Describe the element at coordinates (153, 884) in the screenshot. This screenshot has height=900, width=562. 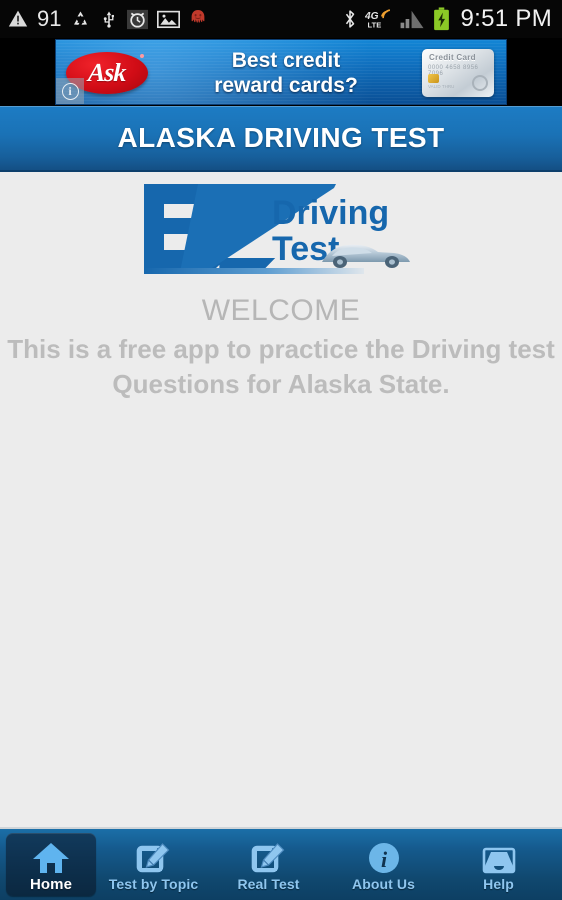
I see `nav-label-test-by-topic: Test by Topic` at that location.